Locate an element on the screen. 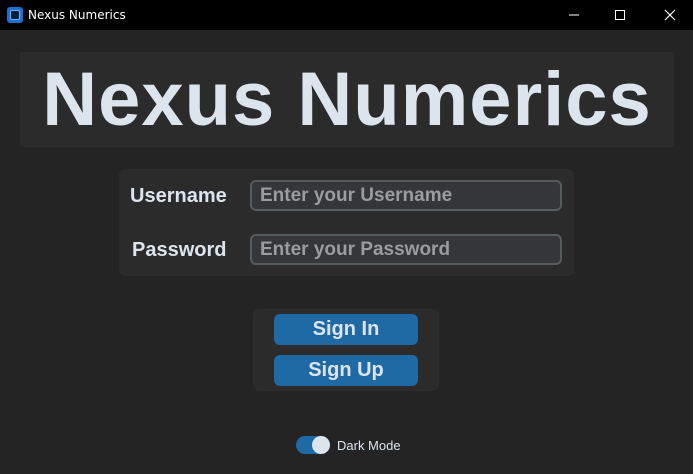 This screenshot has height=474, width=693. close-icon is located at coordinates (670, 15).